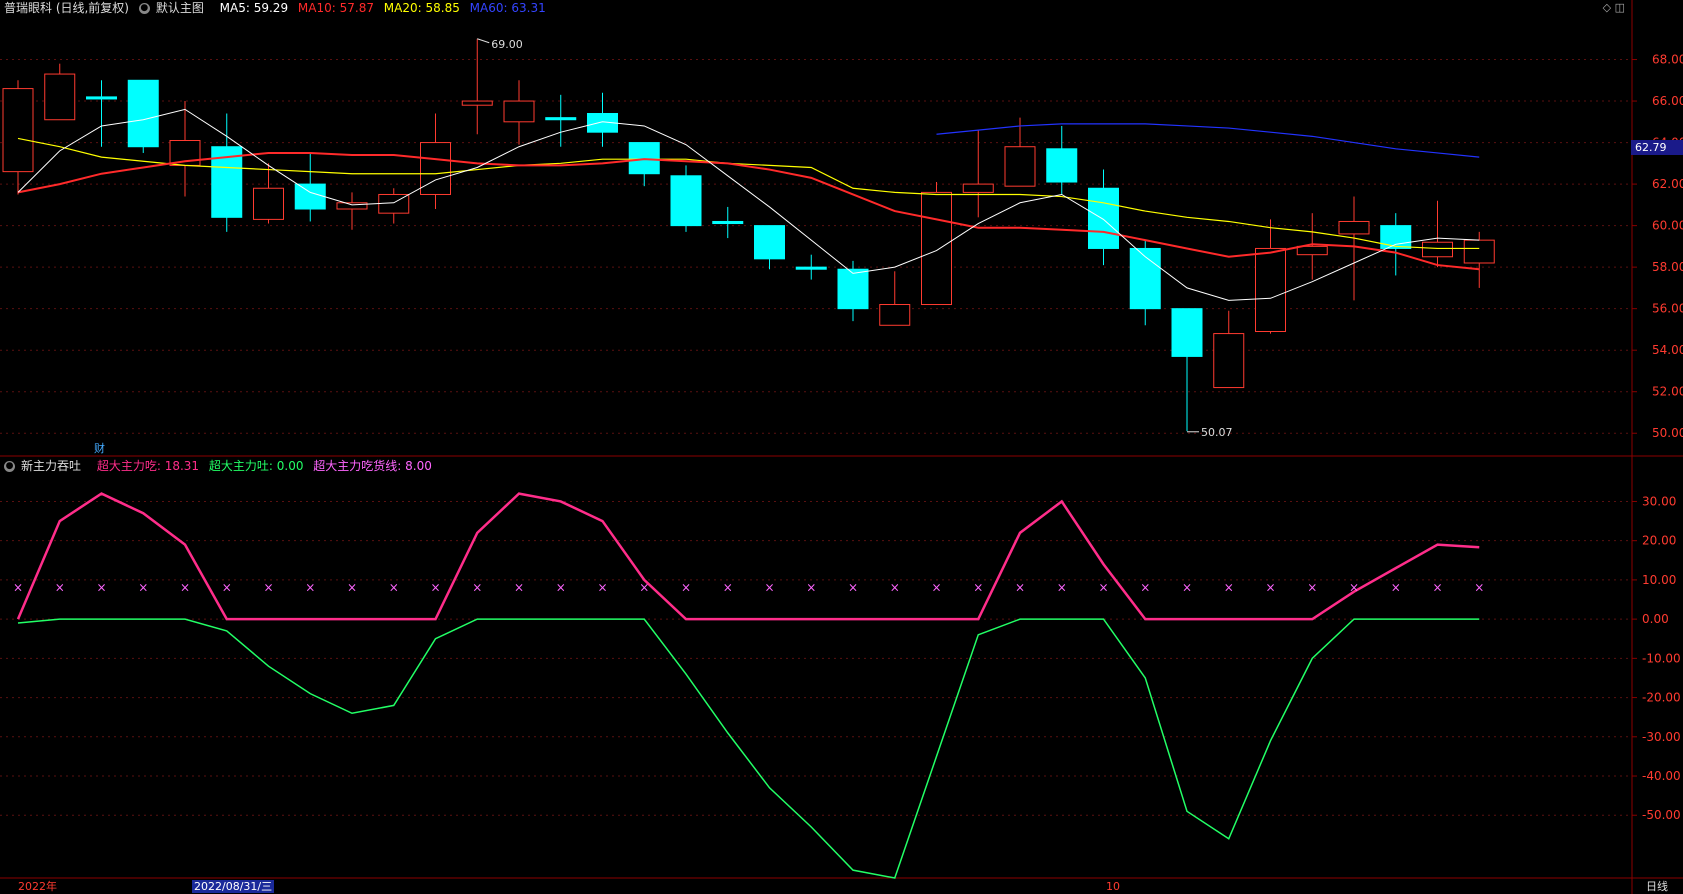  What do you see at coordinates (66, 8) in the screenshot?
I see `stock-title: 普瑞眼科 (日线,前复权)` at bounding box center [66, 8].